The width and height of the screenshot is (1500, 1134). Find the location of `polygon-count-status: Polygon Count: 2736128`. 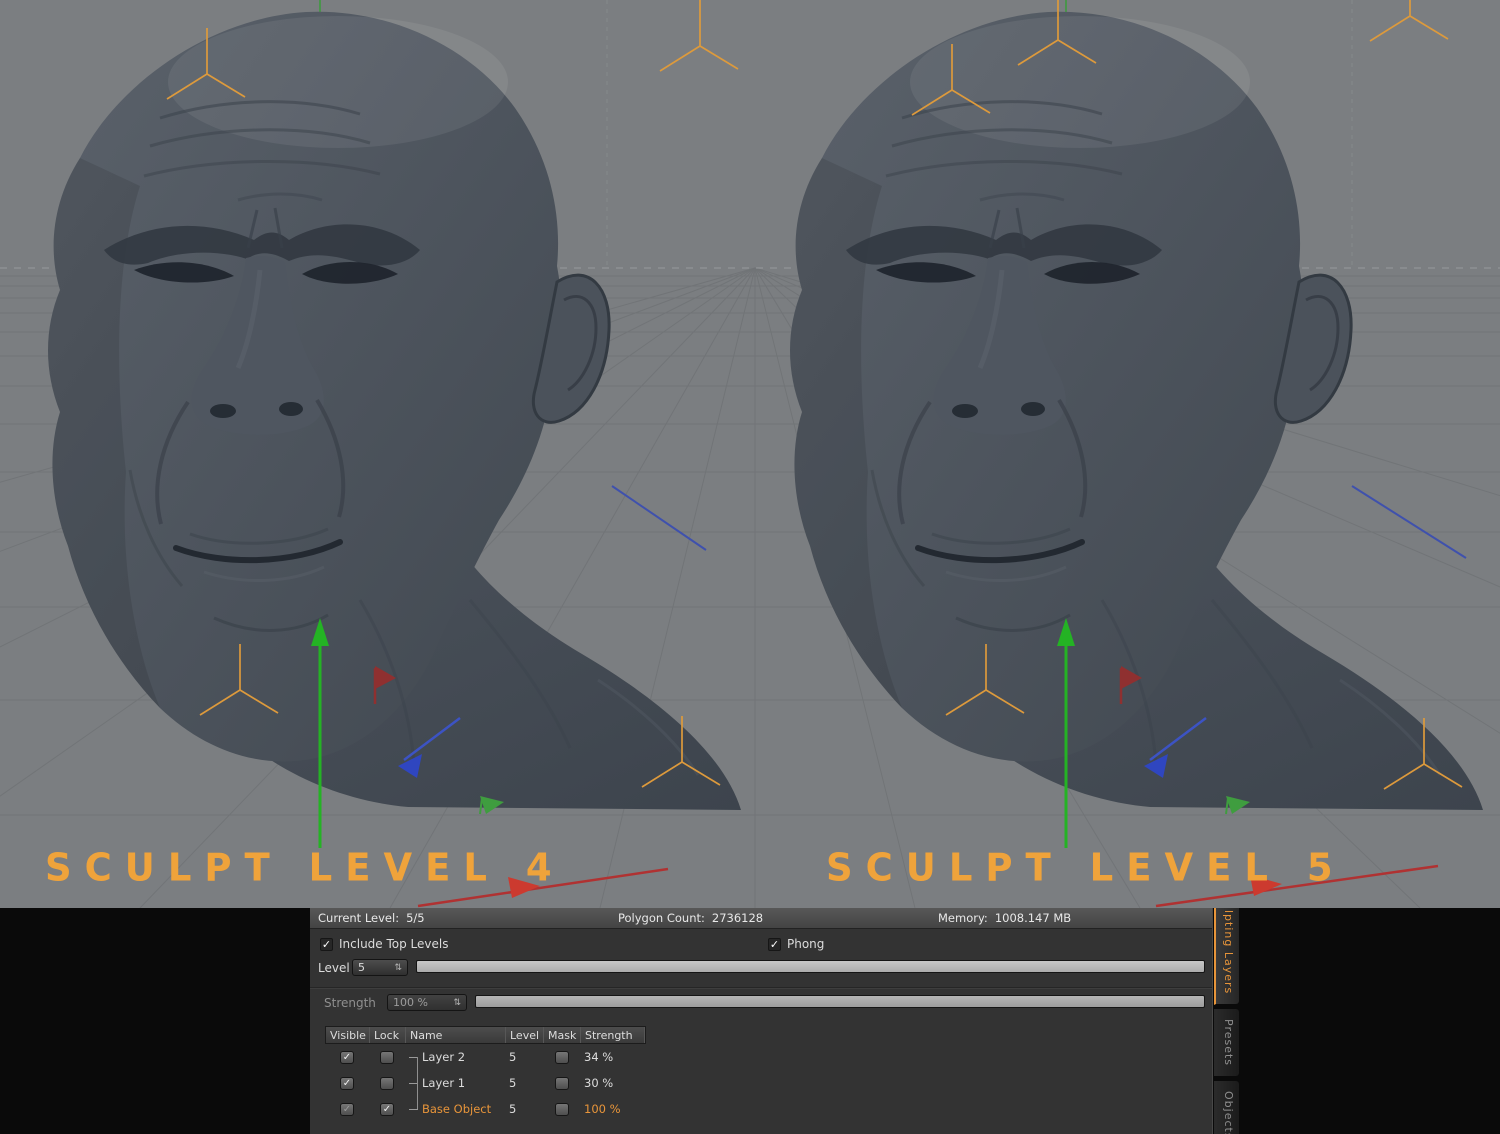

polygon-count-status: Polygon Count: 2736128 is located at coordinates (690, 918).